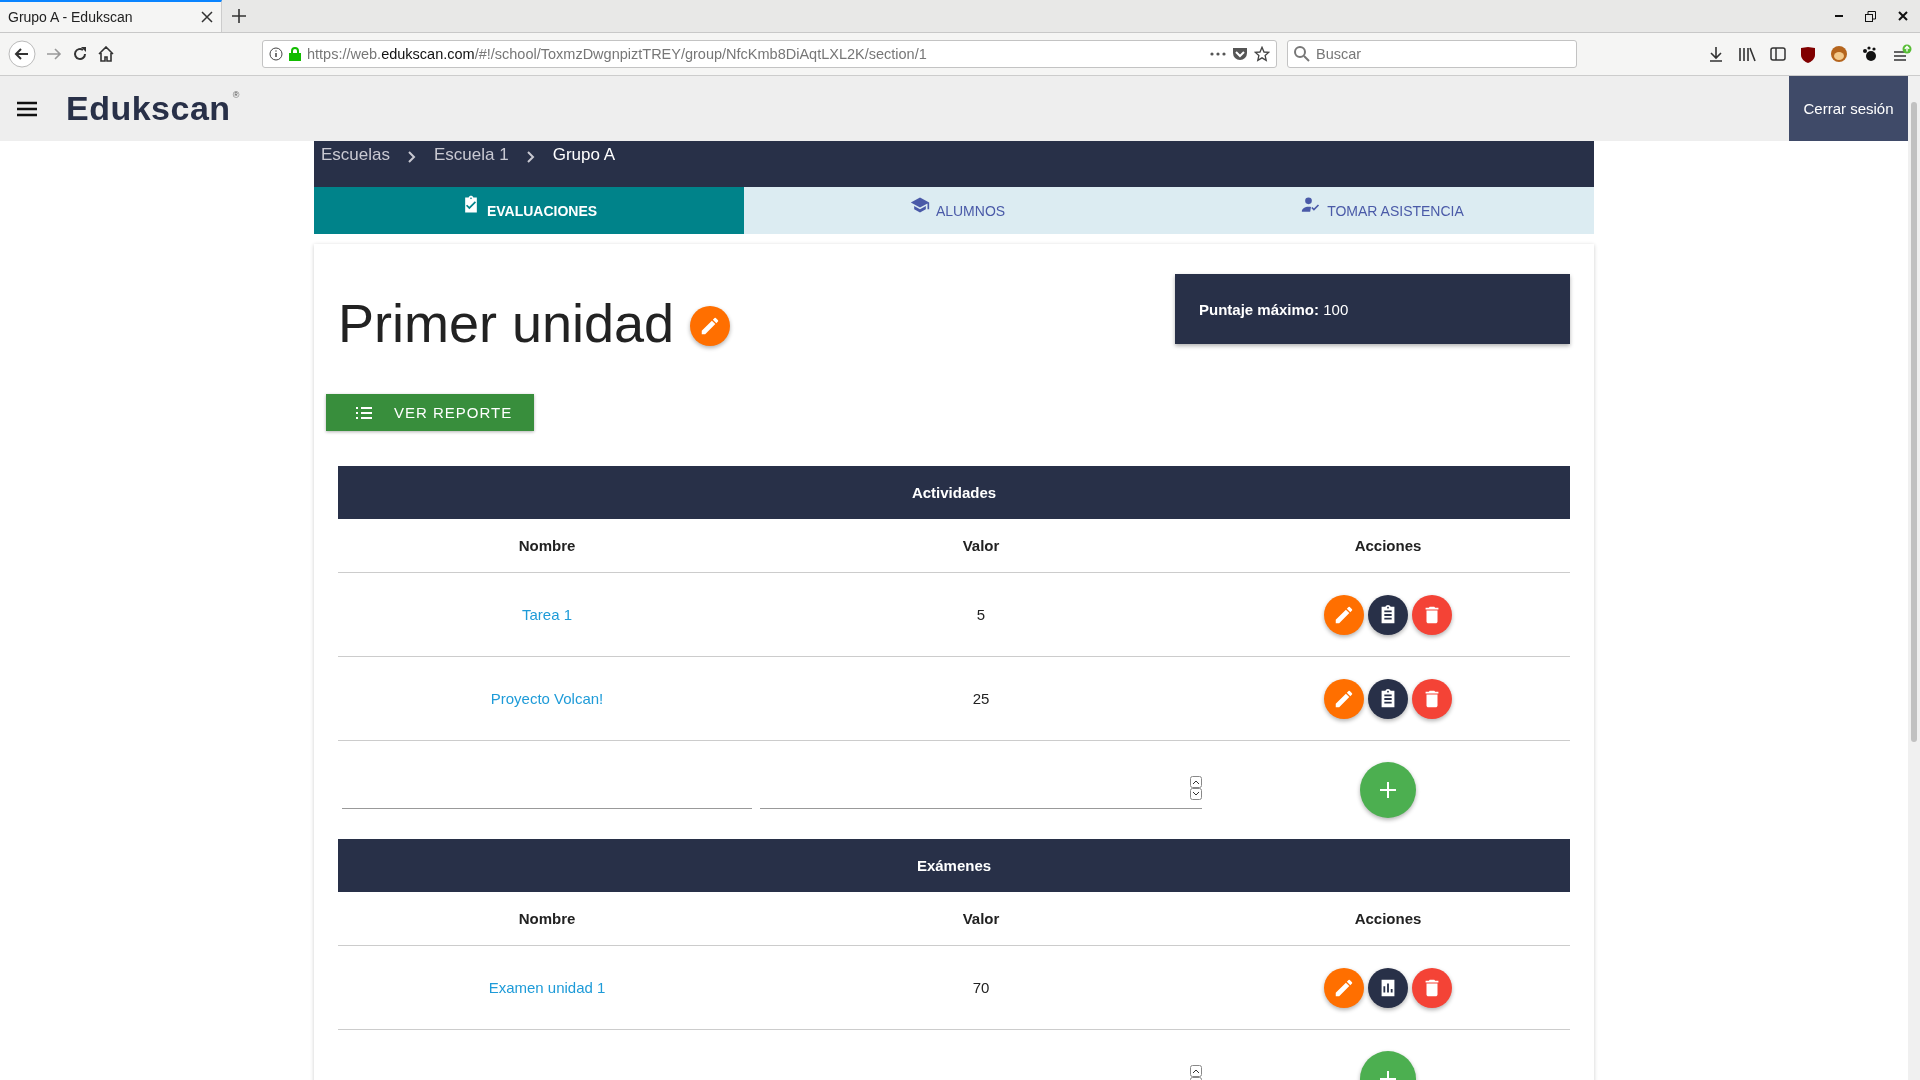  Describe the element at coordinates (1839, 16) in the screenshot. I see `minimize-icon` at that location.